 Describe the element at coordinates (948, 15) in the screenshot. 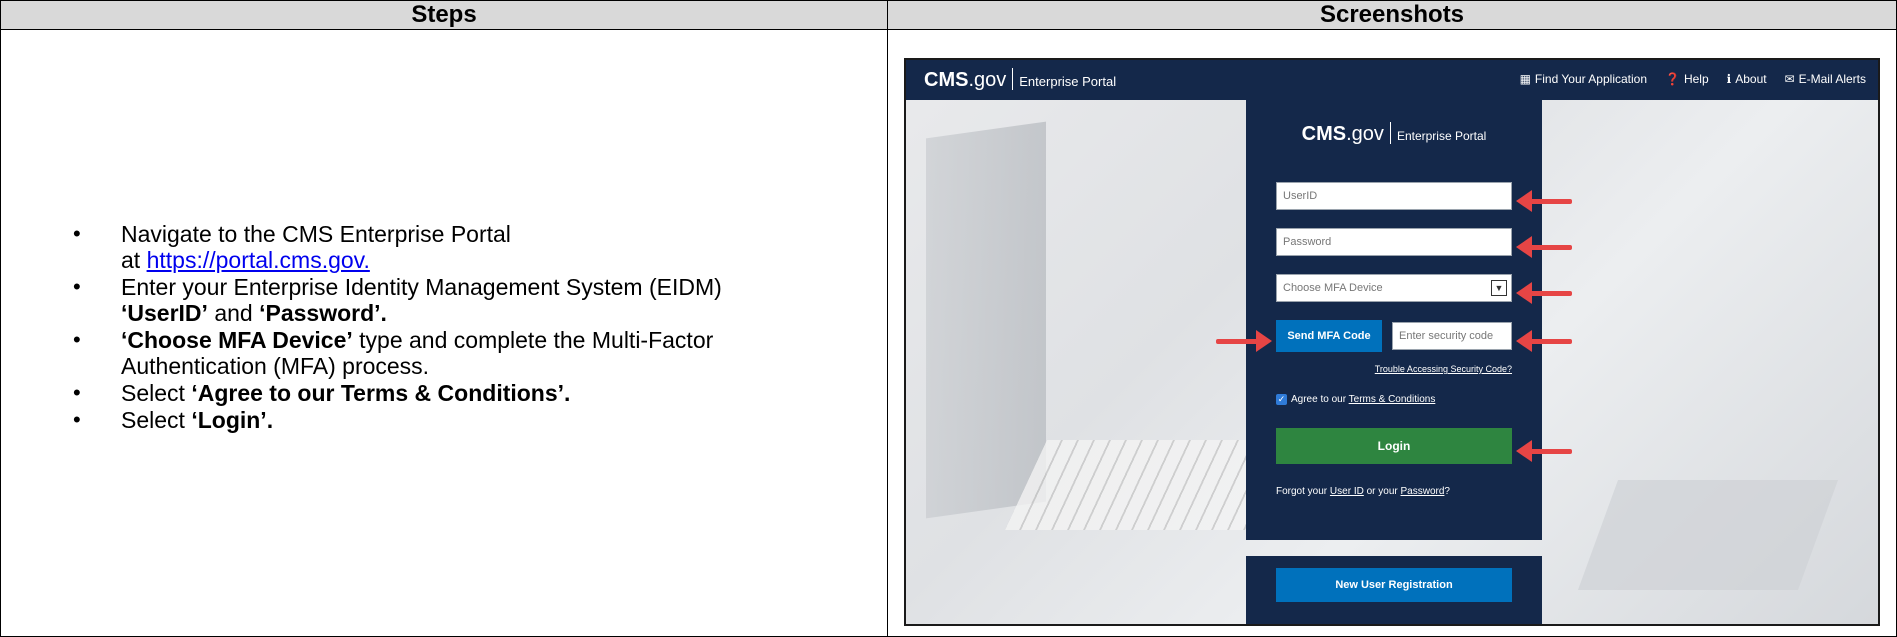

I see `table-header-row: Steps Screenshots` at that location.